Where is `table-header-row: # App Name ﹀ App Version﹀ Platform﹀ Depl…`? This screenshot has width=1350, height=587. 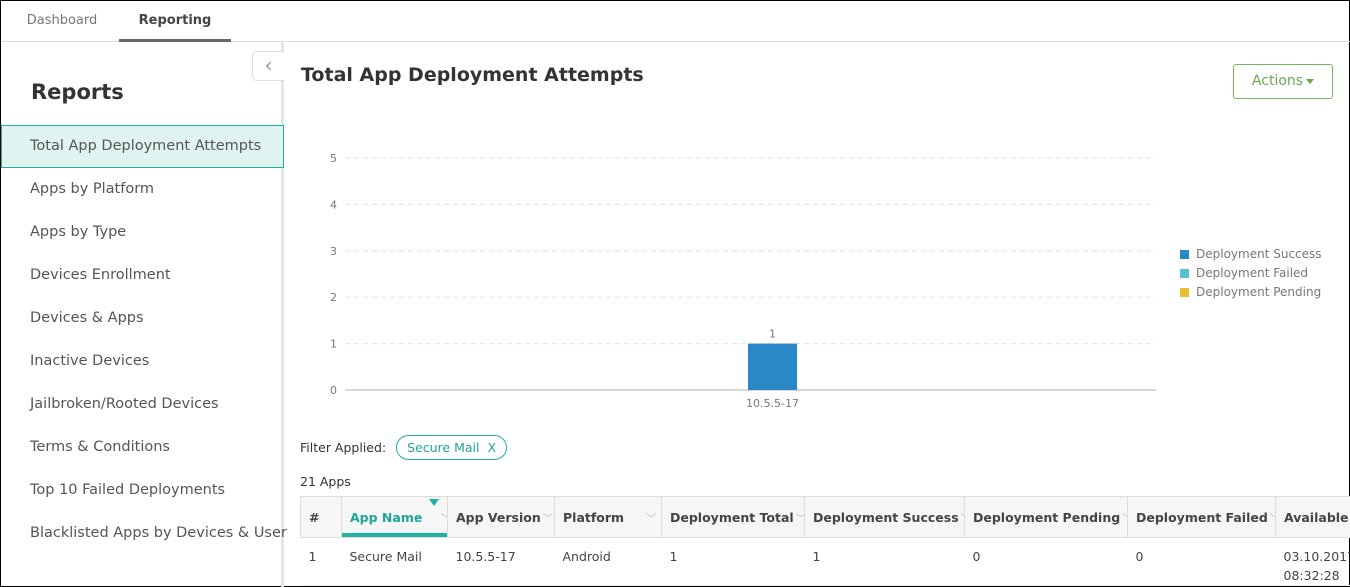 table-header-row: # App Name ﹀ App Version﹀ Platform﹀ Depl… is located at coordinates (825, 517).